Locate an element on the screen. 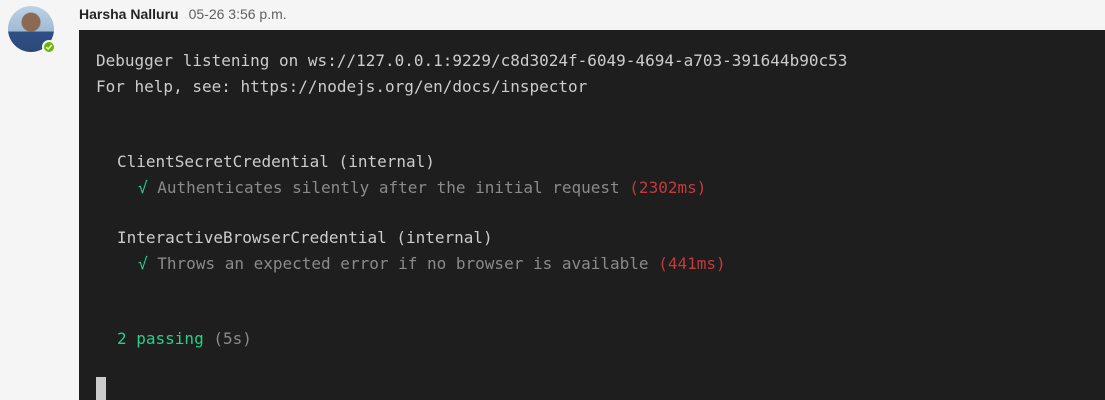 The image size is (1105, 400). avatar is located at coordinates (32, 30).